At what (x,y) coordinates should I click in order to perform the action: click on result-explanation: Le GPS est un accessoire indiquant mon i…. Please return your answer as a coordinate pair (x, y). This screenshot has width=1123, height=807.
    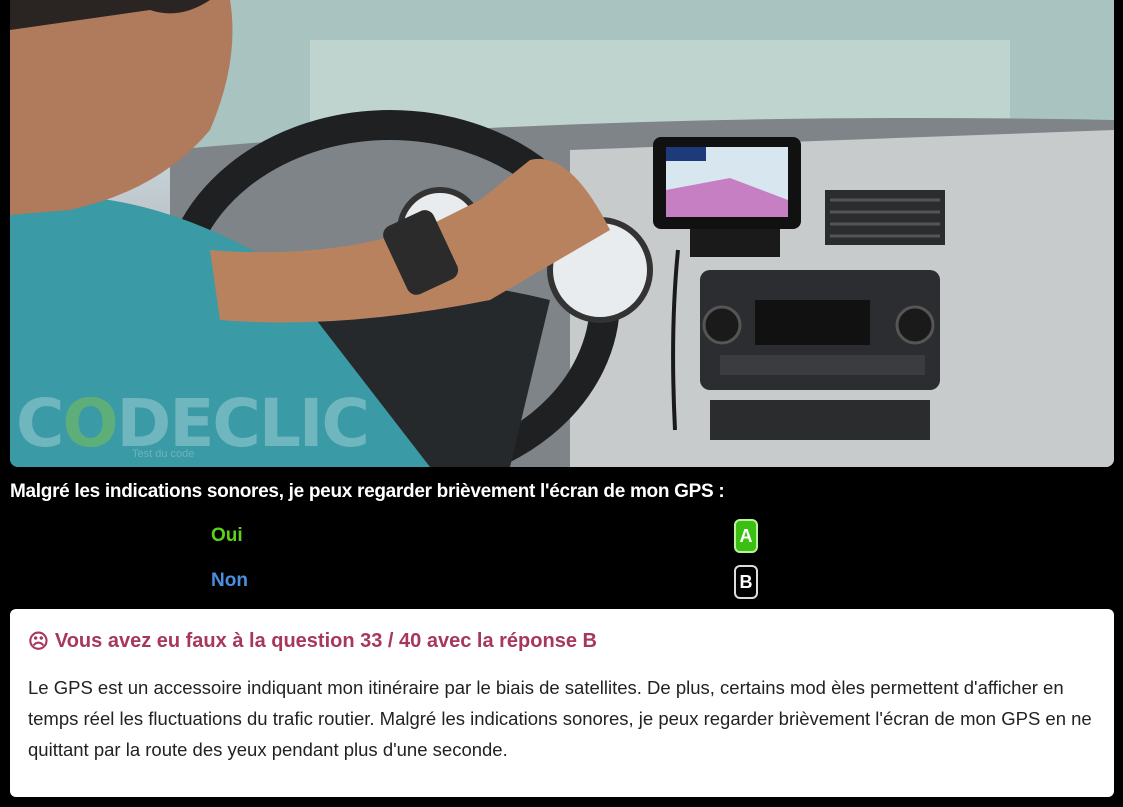
    Looking at the image, I should click on (560, 718).